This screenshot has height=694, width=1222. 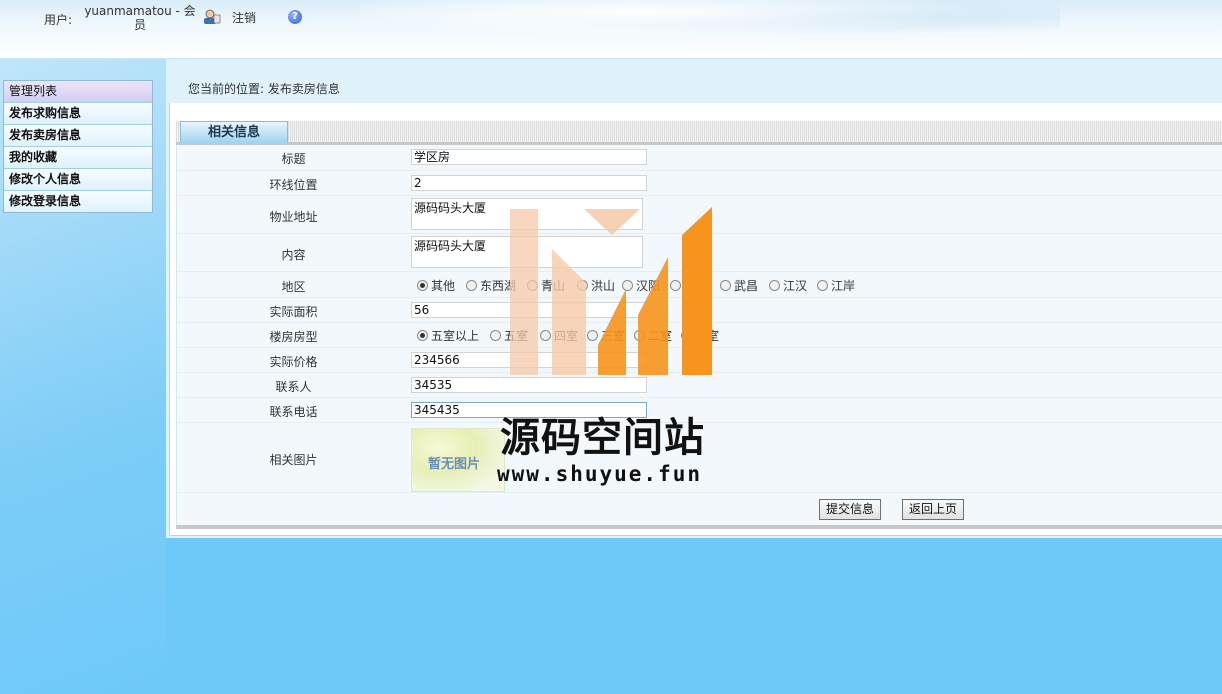 I want to click on tab-strip: 相关信息, so click(x=699, y=133).